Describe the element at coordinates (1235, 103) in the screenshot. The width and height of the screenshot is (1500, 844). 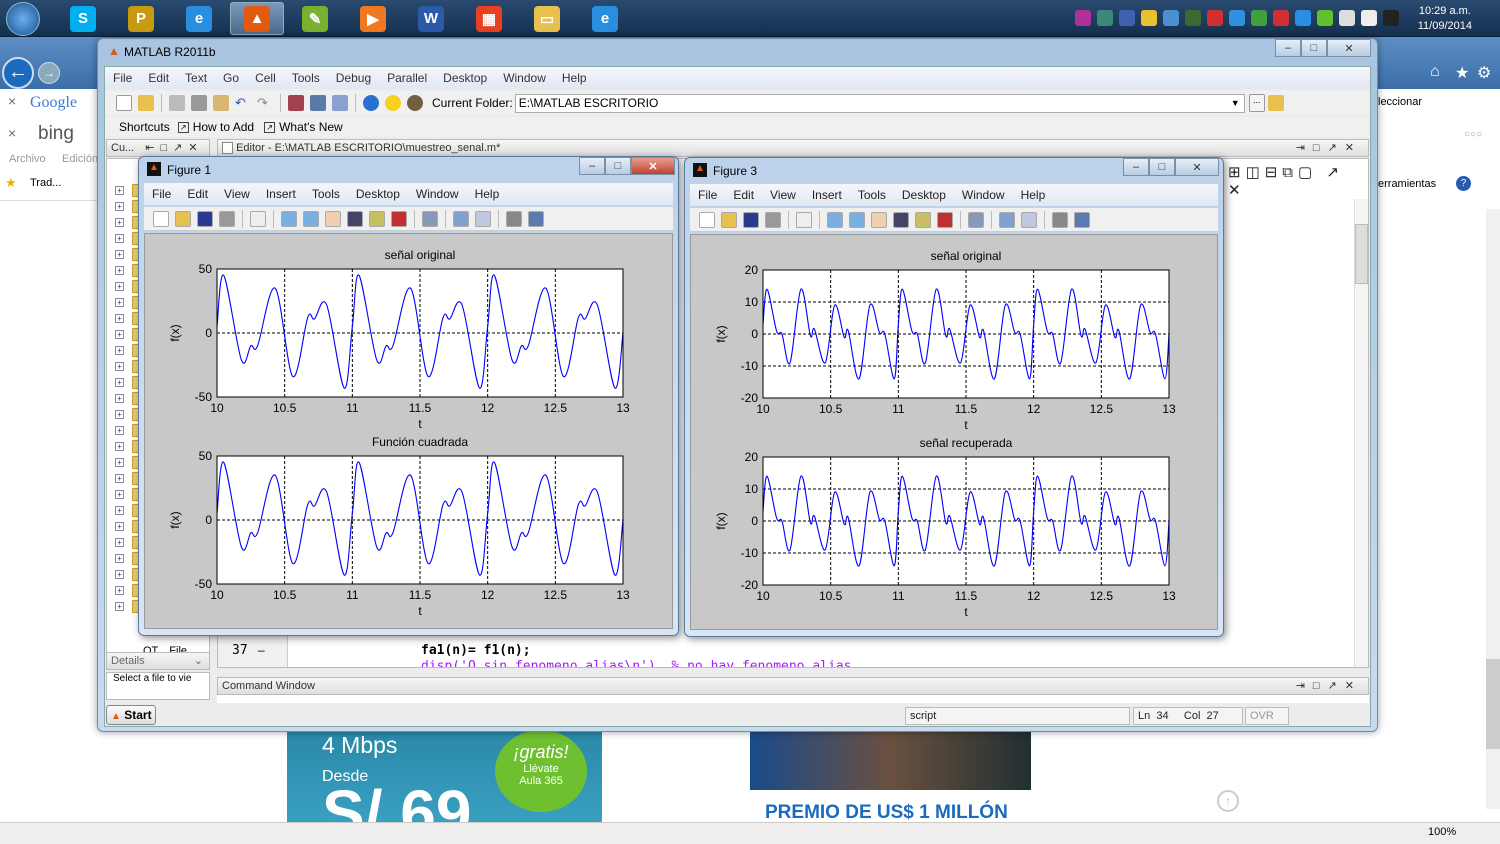
I see `chevron-down-icon: ▼` at that location.